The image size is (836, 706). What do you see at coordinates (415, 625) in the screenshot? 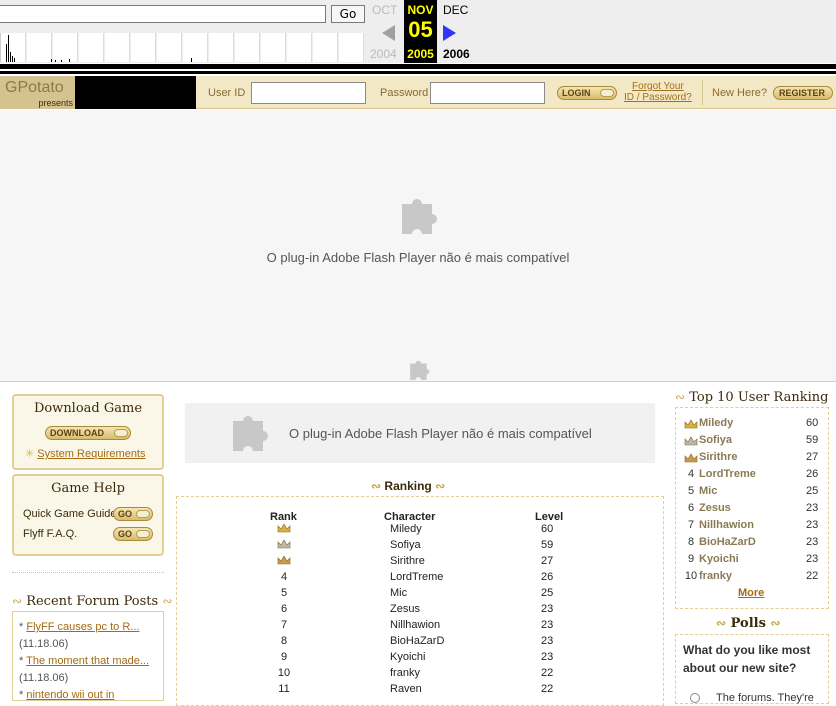
I see `ranking-character-cell: Nillhawion` at bounding box center [415, 625].